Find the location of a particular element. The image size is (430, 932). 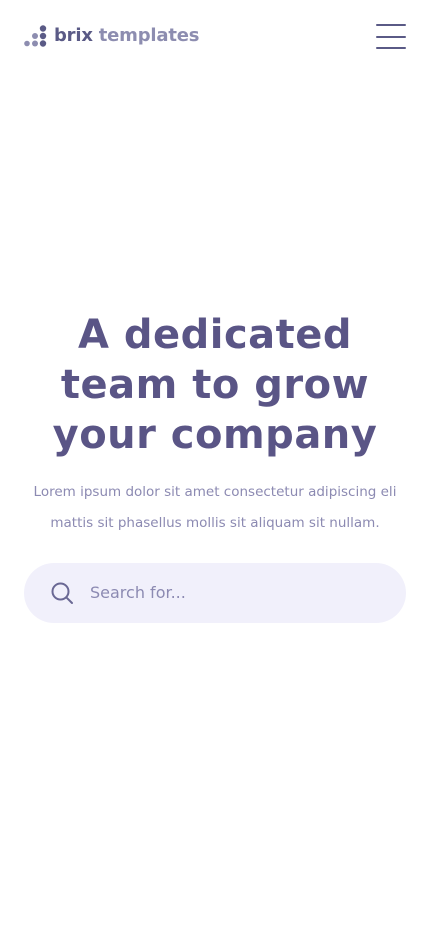

brand-wordmark: brix templates is located at coordinates (126, 36).